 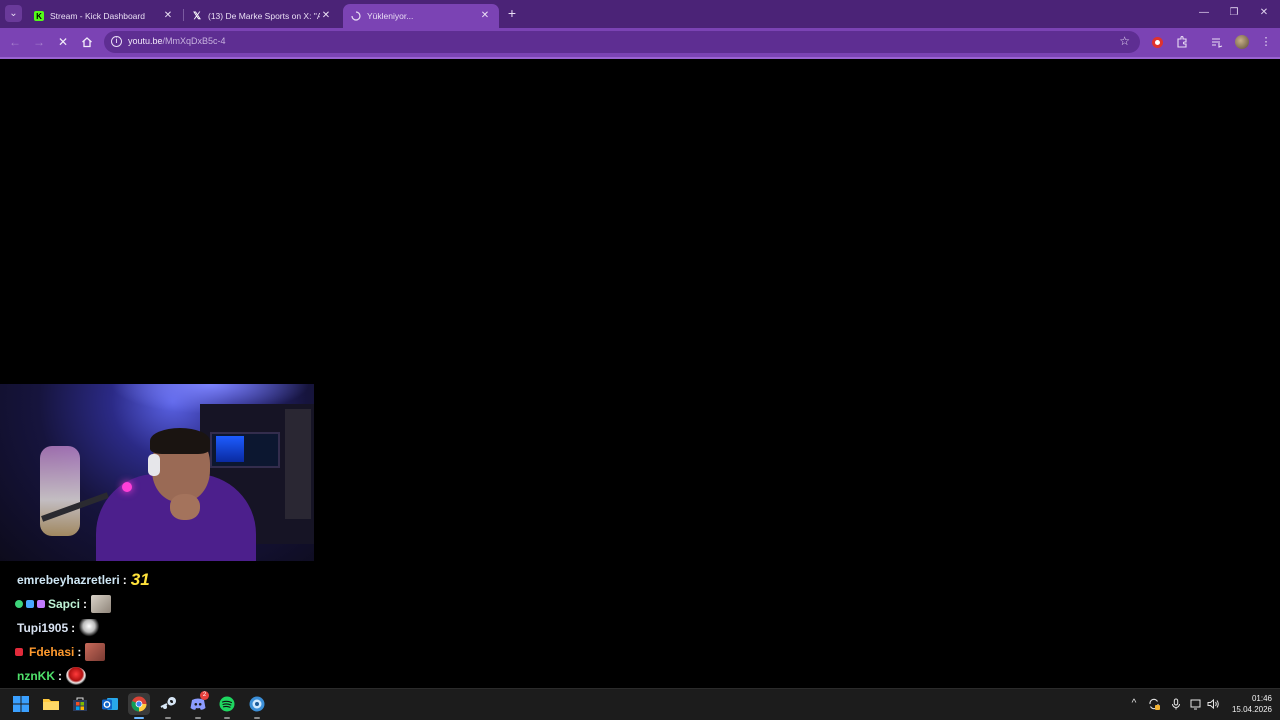 I want to click on pink-light, so click(x=127, y=487).